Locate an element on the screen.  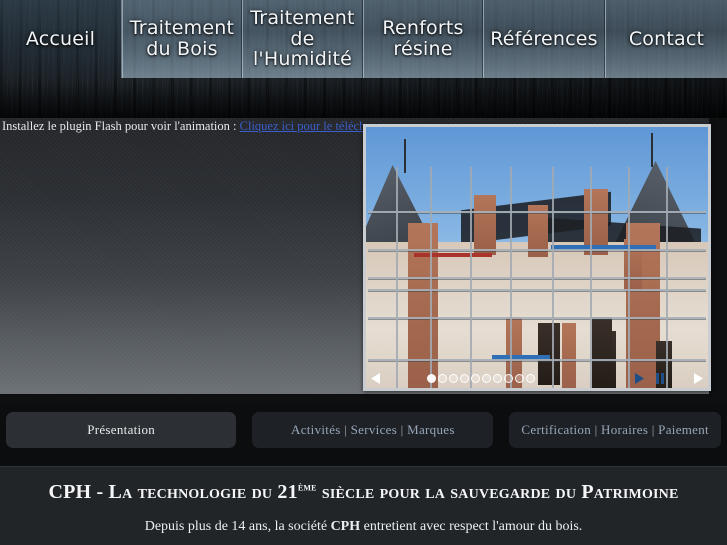
prev-arrow-icon is located at coordinates (376, 378).